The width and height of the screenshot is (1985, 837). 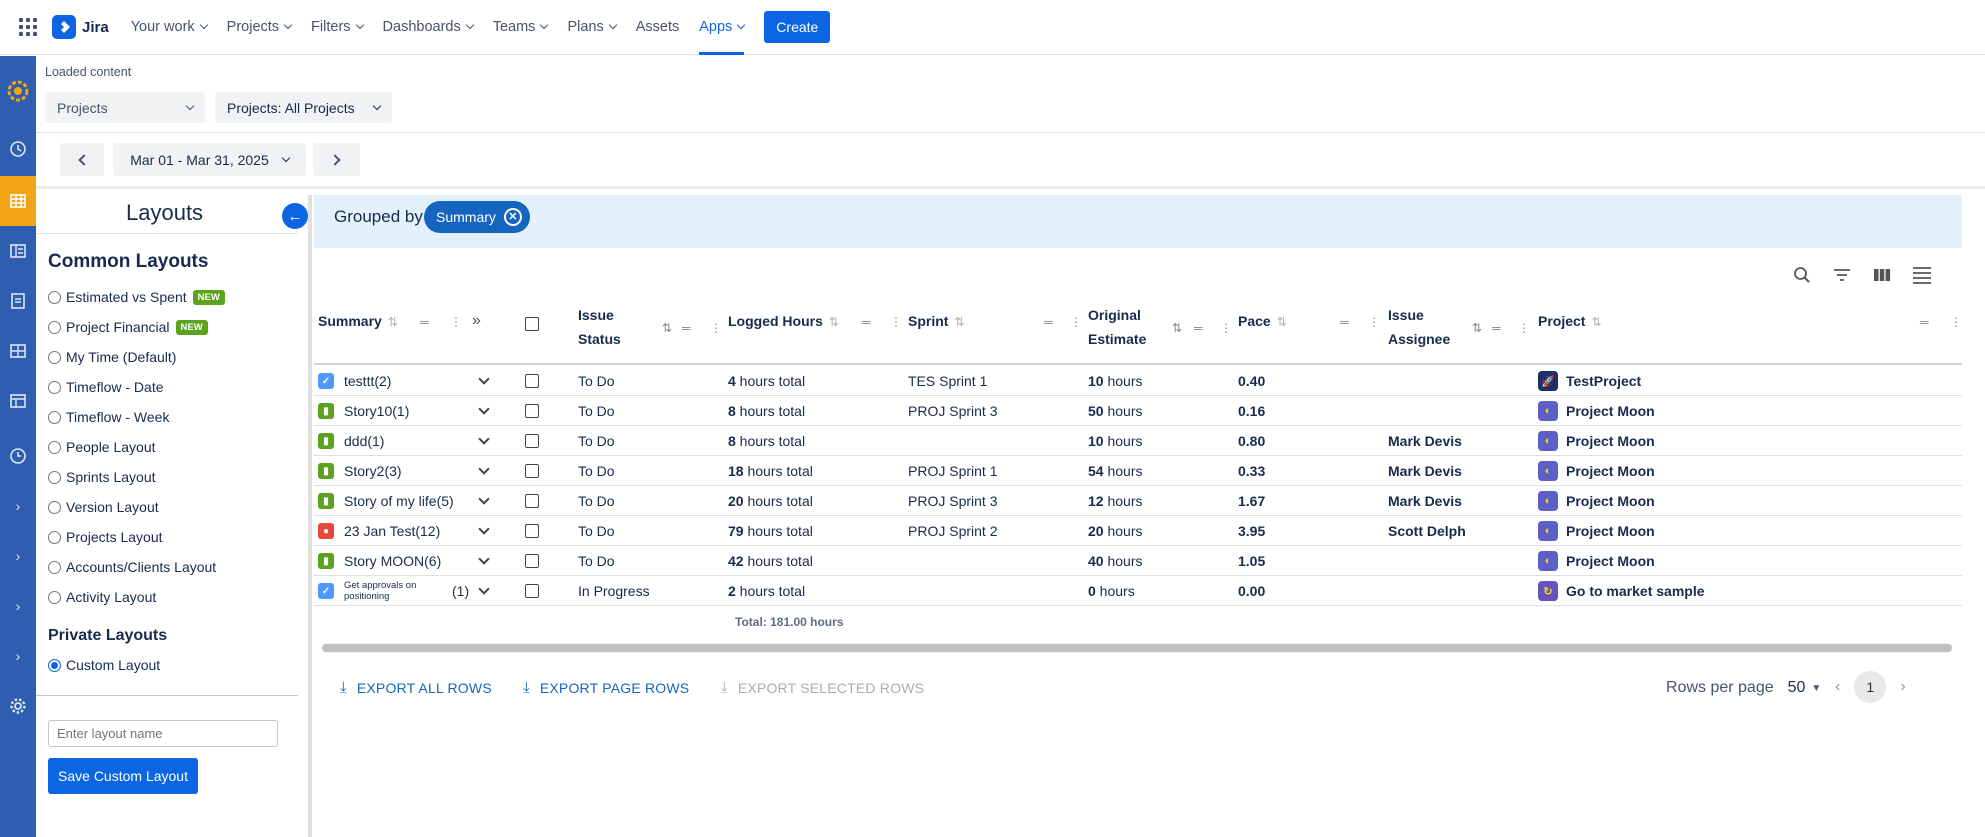 I want to click on issue-summary: 23 Jan Test(12), so click(x=392, y=531).